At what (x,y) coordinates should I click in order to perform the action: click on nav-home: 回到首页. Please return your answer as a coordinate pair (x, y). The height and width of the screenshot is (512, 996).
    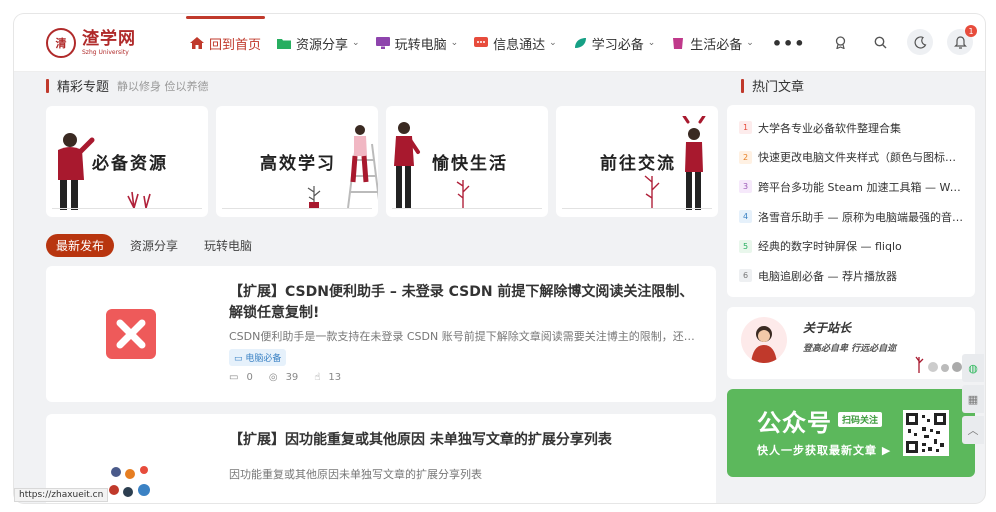
    Looking at the image, I should click on (225, 43).